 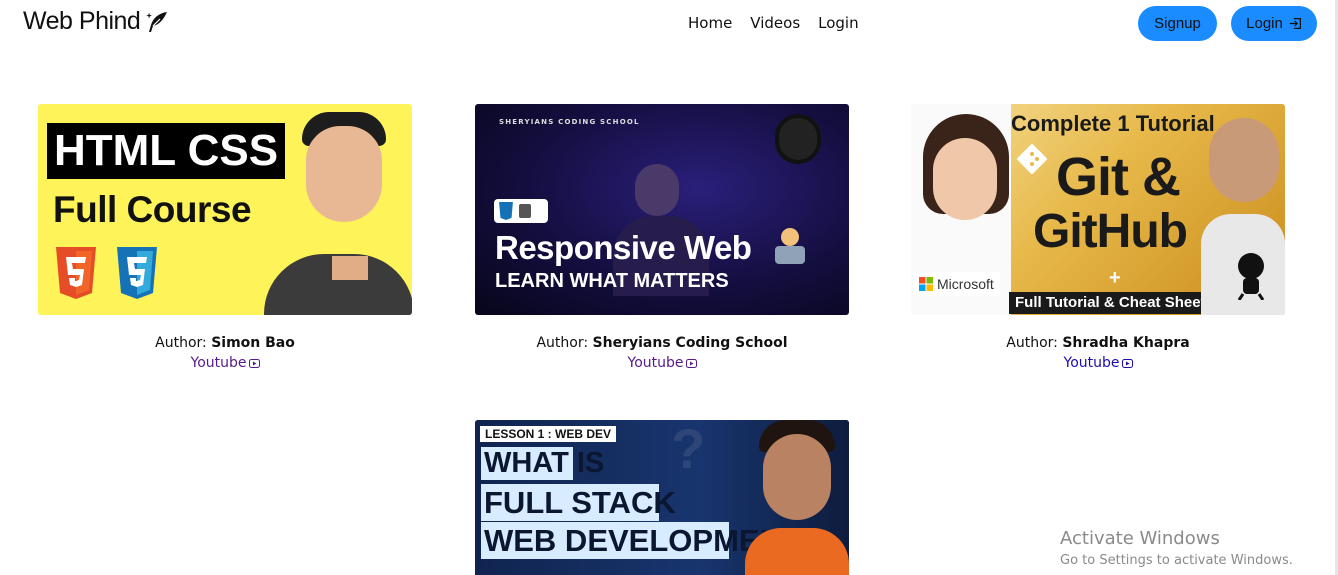 I want to click on brand-logo: Web Phind, so click(x=96, y=21).